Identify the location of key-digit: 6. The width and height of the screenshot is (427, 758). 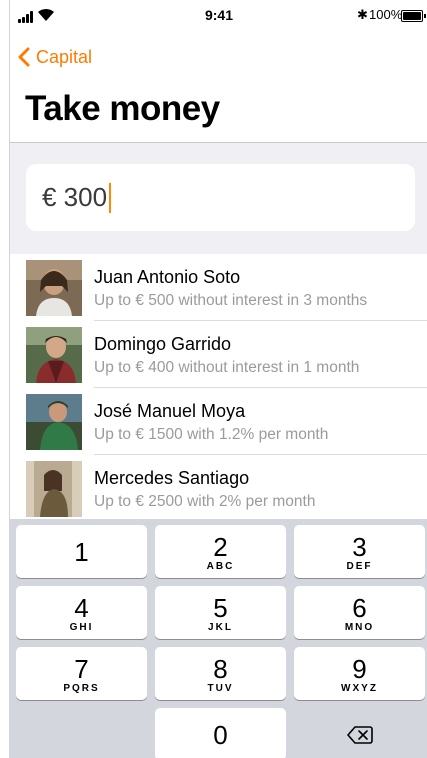
(359, 608).